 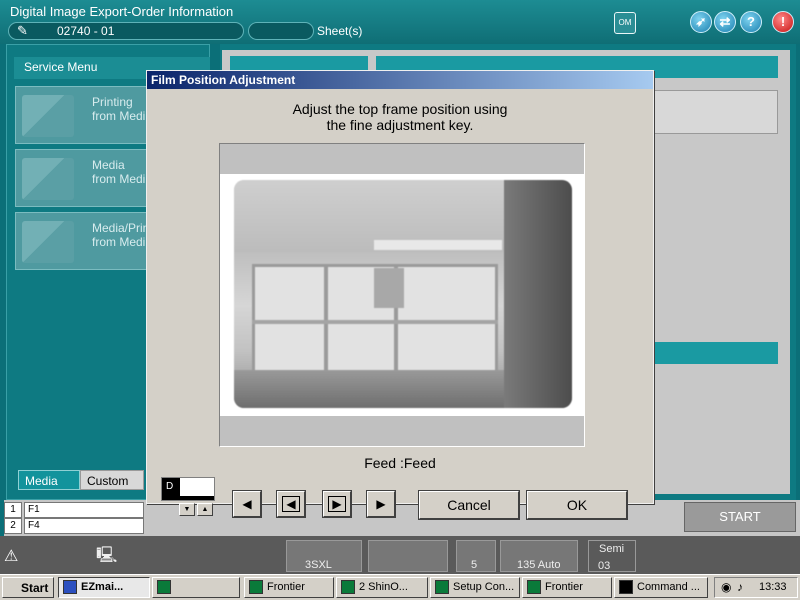 What do you see at coordinates (247, 504) in the screenshot?
I see `frame-back-button: ◀` at bounding box center [247, 504].